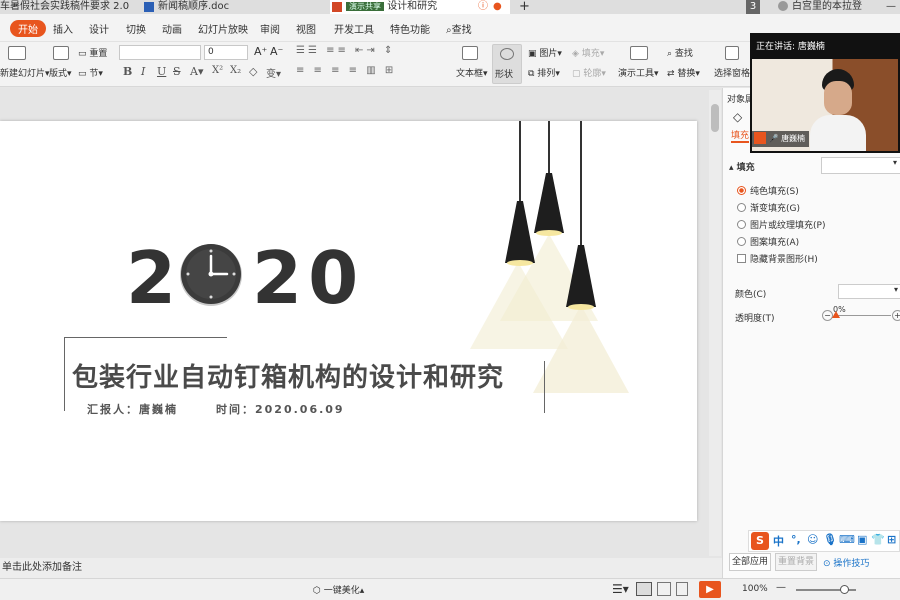  I want to click on tab-dev-tools: 开发工具, so click(354, 28).